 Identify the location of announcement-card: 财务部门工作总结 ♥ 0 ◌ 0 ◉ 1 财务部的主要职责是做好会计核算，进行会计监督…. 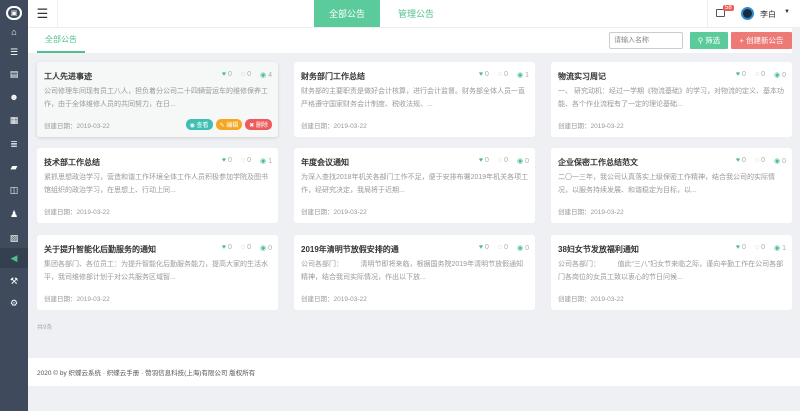
(414, 99).